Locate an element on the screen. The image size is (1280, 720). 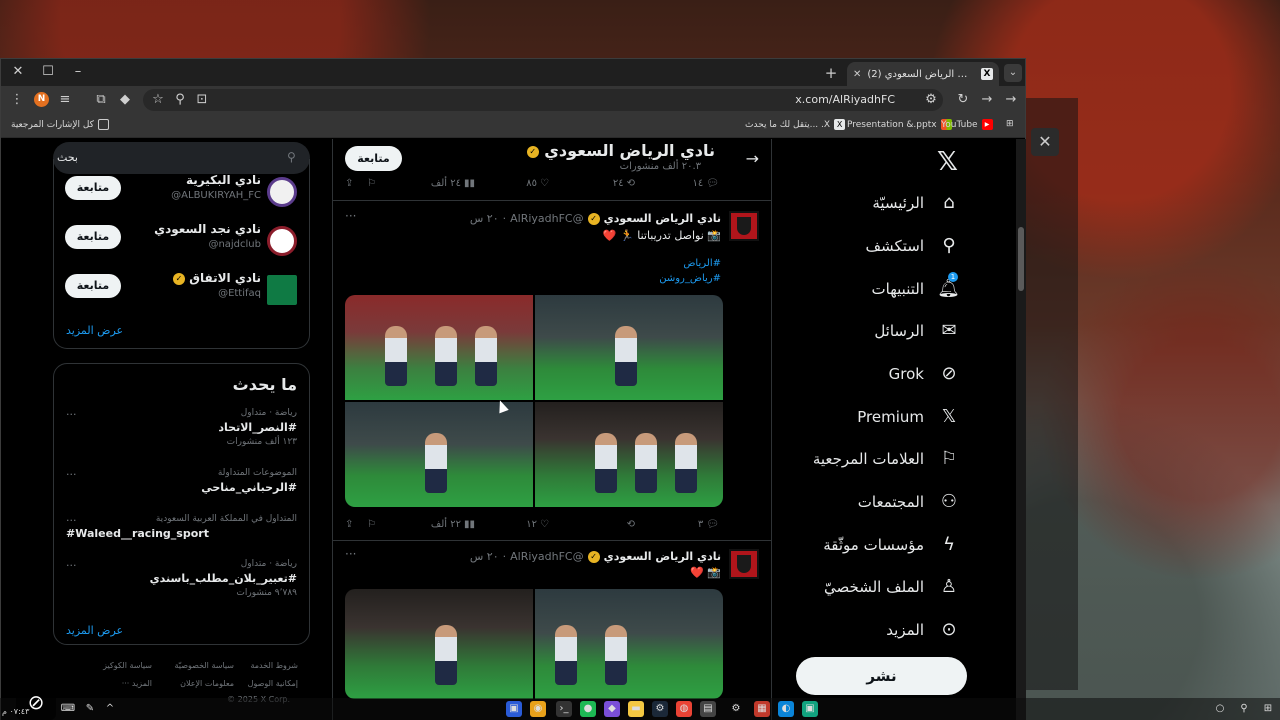
trend-item: الموضوعات المتداولة #الرحباني_مناحي ··· is located at coordinates (181, 488).